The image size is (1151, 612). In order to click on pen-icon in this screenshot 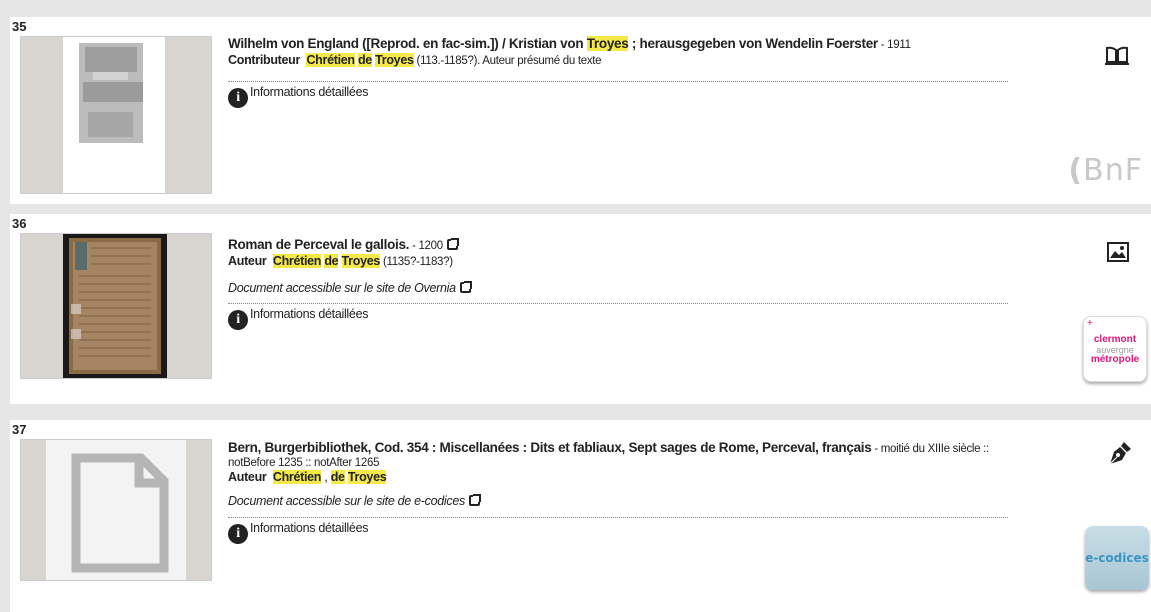, I will do `click(1120, 453)`.